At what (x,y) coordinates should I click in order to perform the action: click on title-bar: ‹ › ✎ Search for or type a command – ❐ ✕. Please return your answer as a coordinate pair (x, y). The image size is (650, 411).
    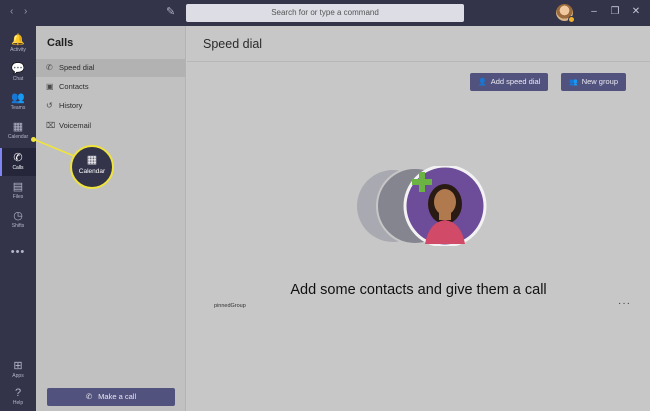
    Looking at the image, I should click on (325, 13).